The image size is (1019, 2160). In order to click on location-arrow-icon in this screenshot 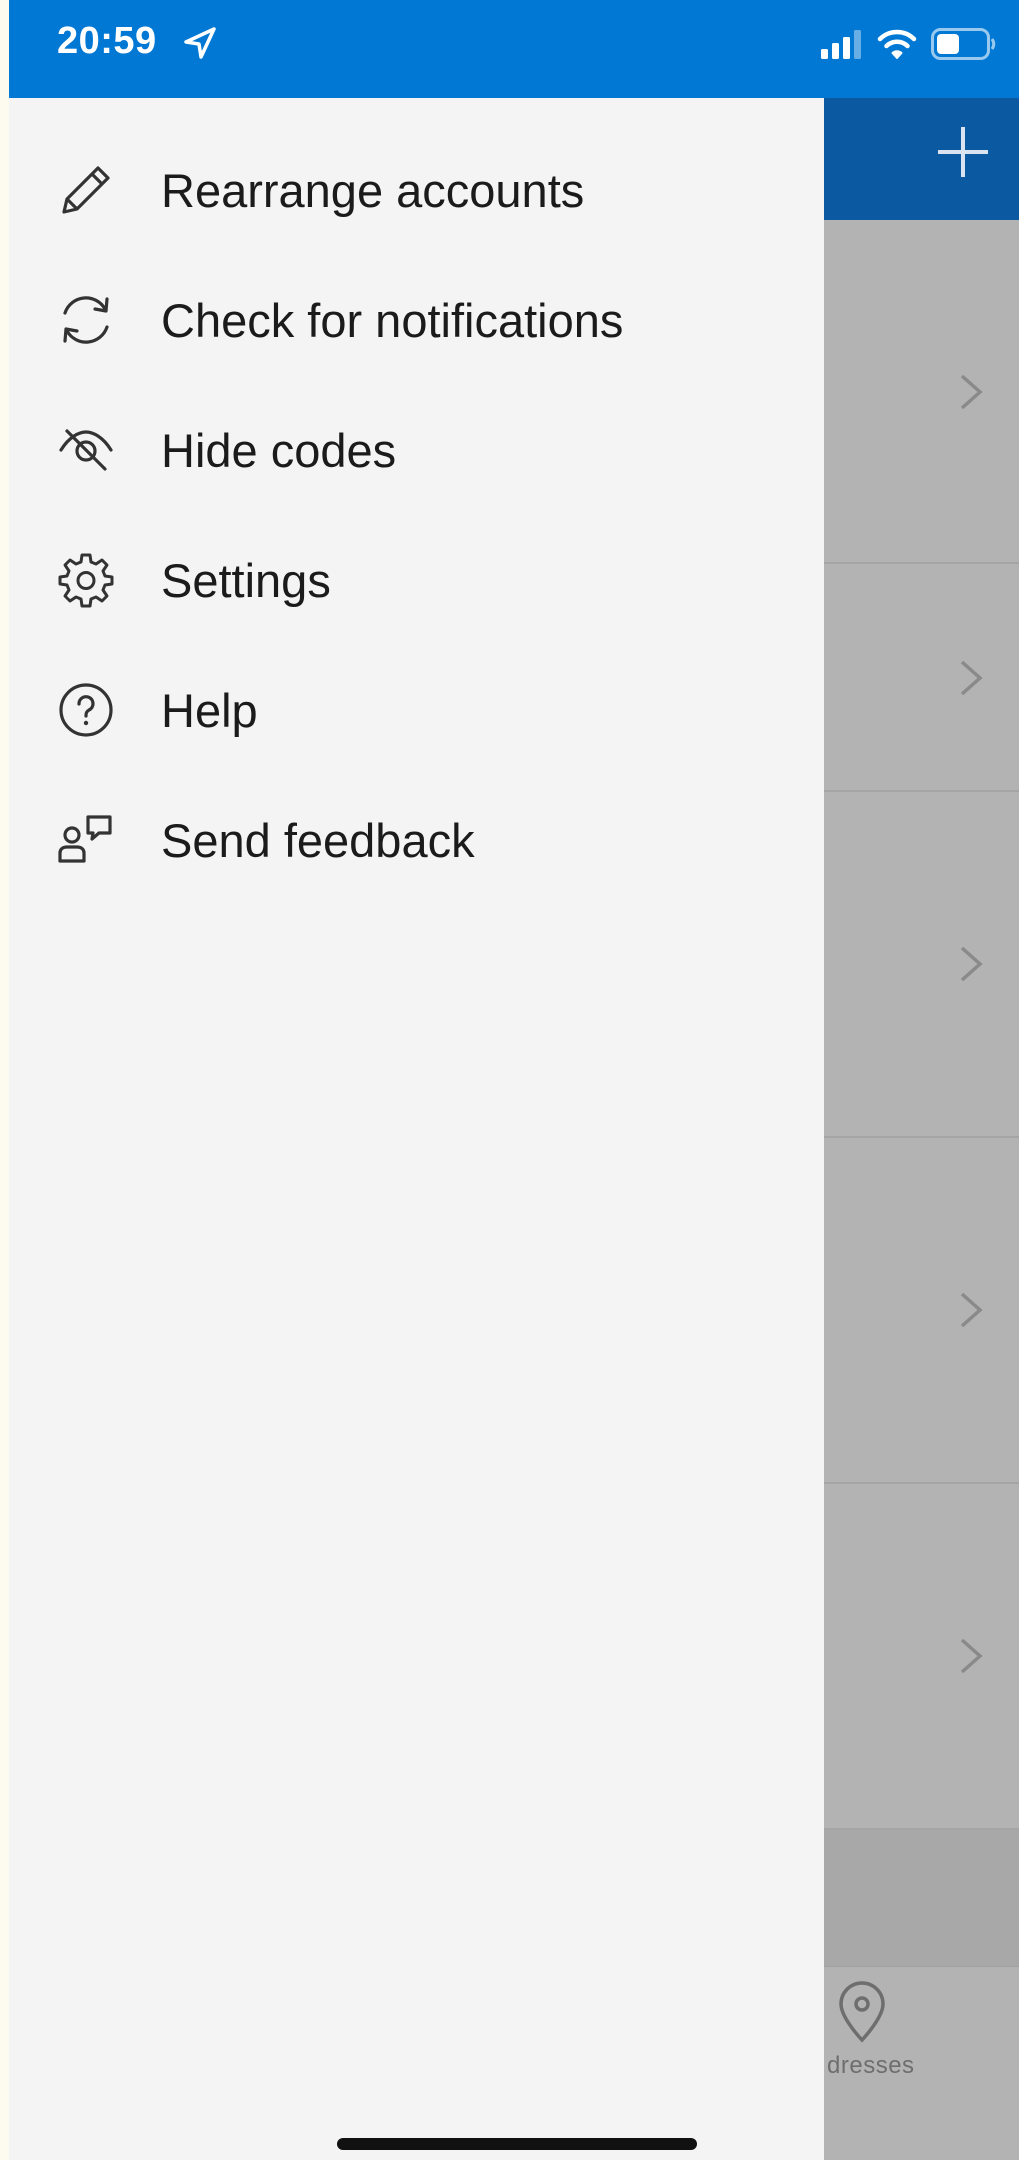, I will do `click(200, 43)`.